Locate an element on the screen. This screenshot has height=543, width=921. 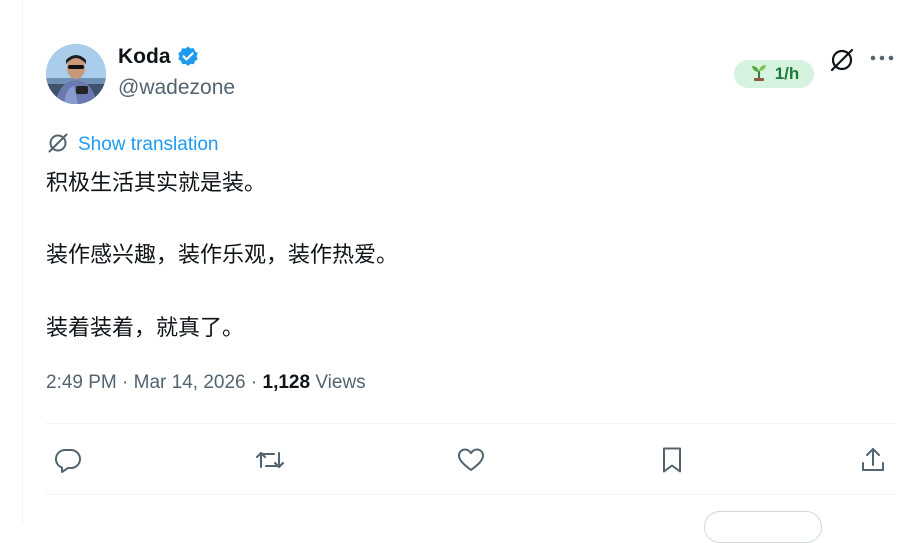
sprout-icon is located at coordinates (759, 74).